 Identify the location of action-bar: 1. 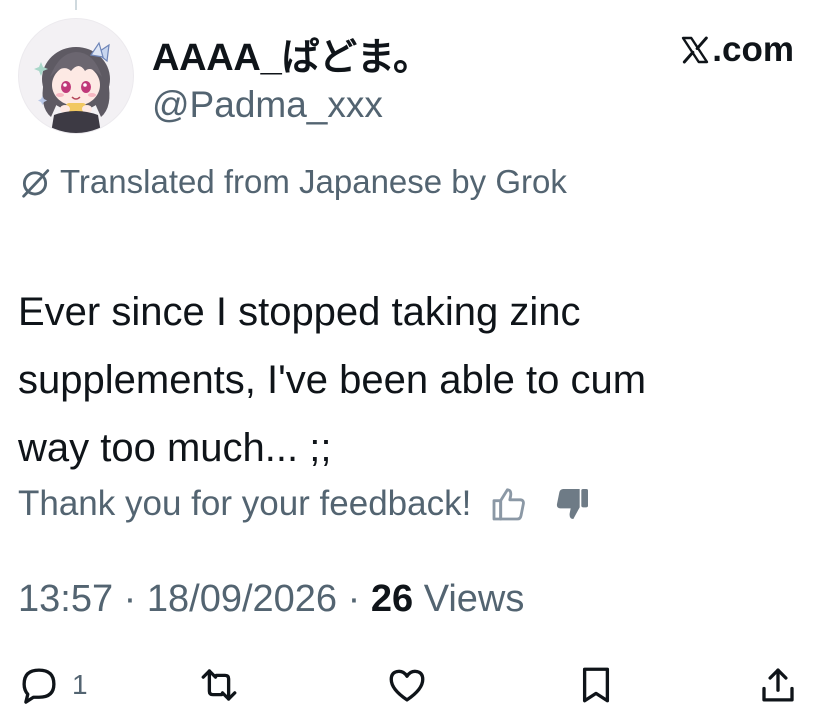
(414, 685).